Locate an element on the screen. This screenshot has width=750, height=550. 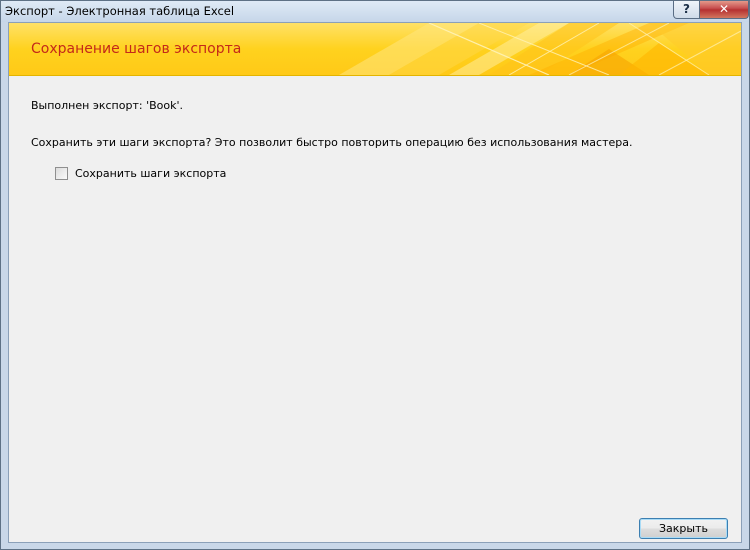
export-status-message: Выполнен экспорт: 'Book'. is located at coordinates (107, 105).